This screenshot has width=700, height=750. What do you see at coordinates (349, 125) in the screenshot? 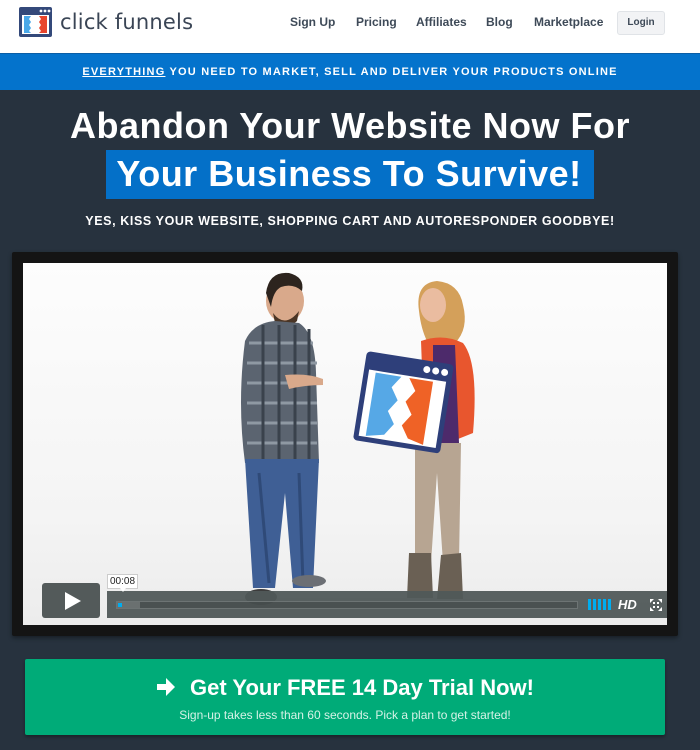
I see `headline-line-1: Abandon Your Website Now For` at bounding box center [349, 125].